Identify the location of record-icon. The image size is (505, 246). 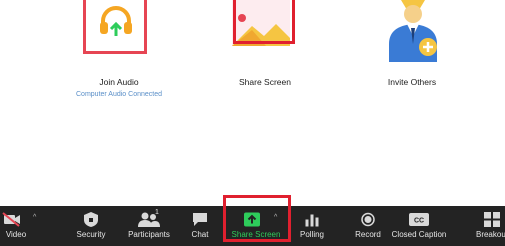
(368, 219).